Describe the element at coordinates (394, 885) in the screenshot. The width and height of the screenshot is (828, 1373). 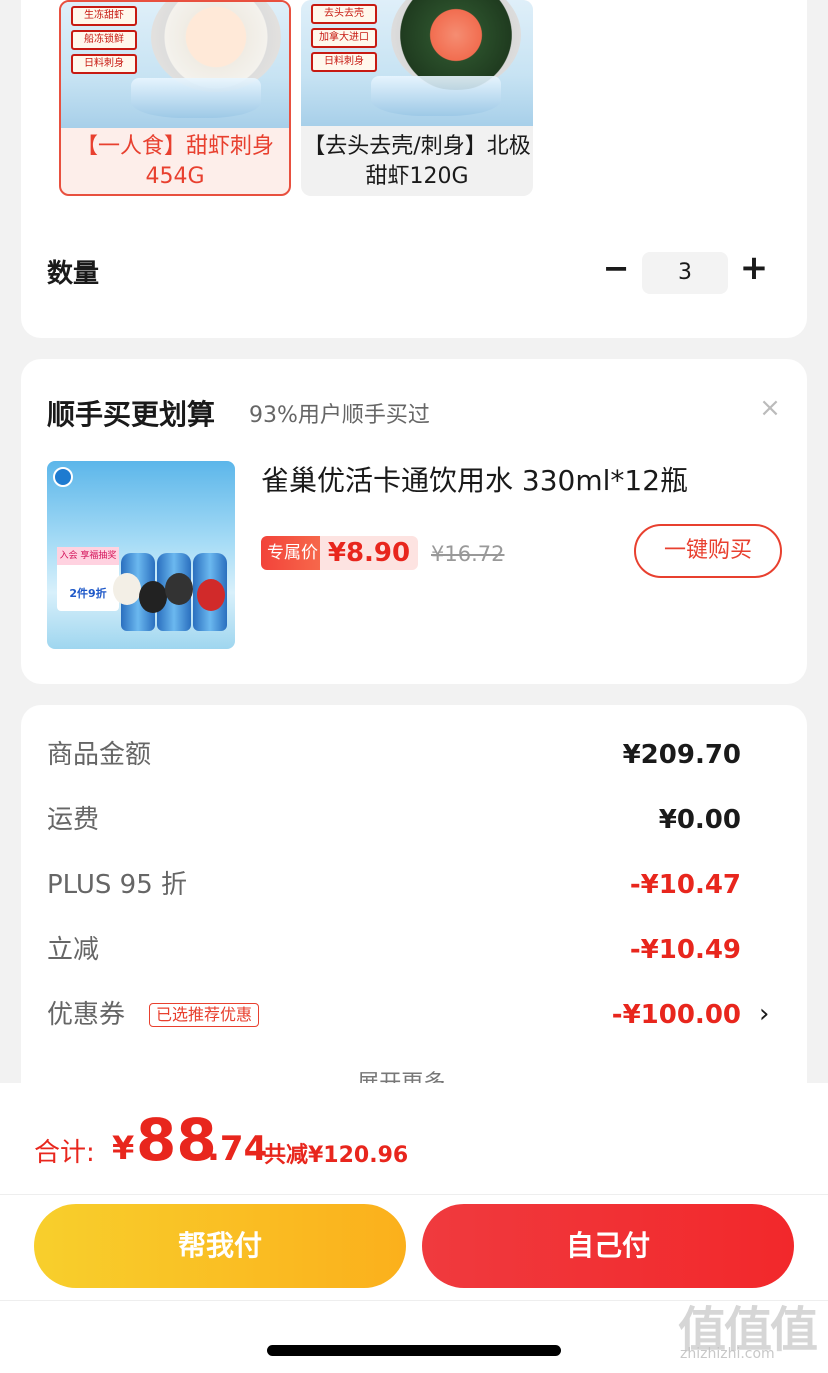
I see `summary-row-plus-discount: PLUS 95 折 -¥10.47` at that location.